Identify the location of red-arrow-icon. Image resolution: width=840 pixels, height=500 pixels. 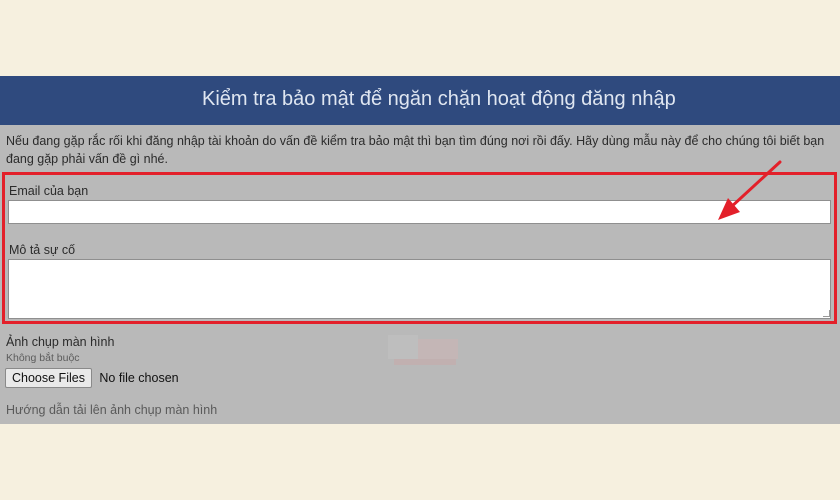
(750, 190).